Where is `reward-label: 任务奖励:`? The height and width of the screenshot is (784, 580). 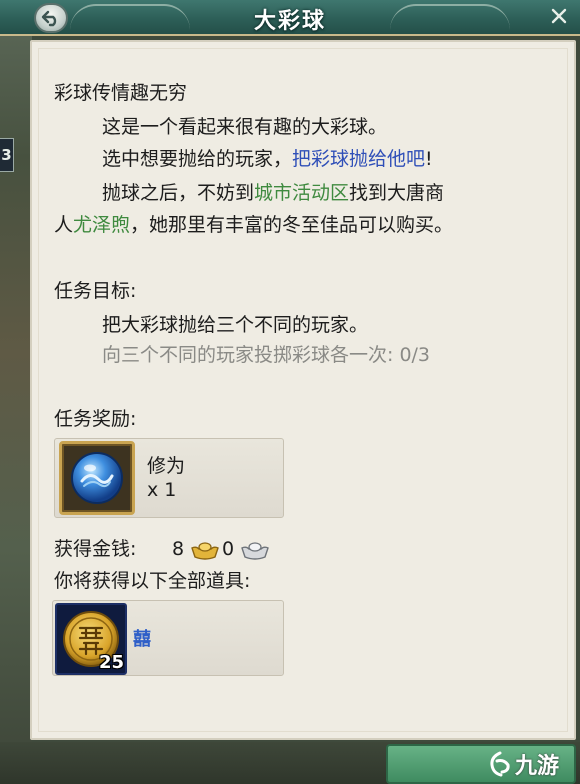
reward-label: 任务奖励: is located at coordinates (95, 419).